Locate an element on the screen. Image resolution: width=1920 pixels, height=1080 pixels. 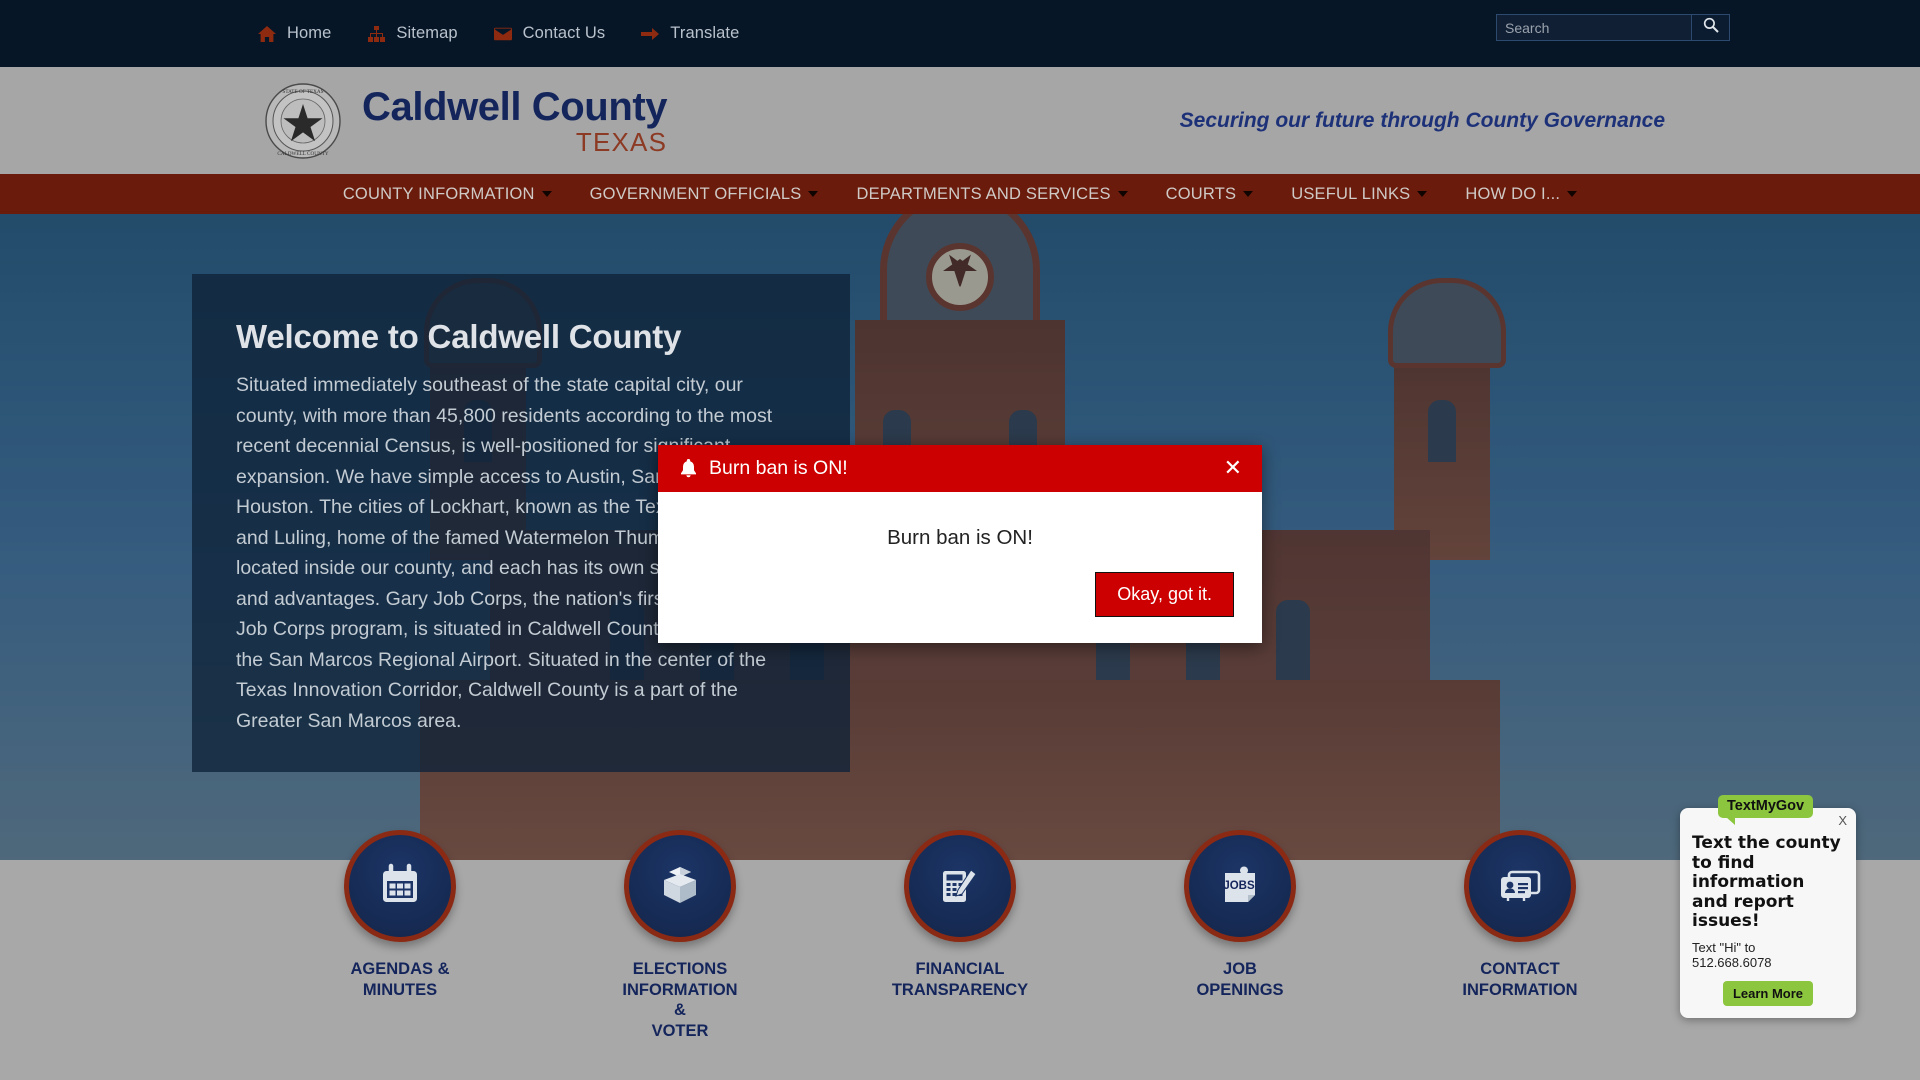
hero-heading: Welcome to Caldwell County is located at coordinates (459, 336).